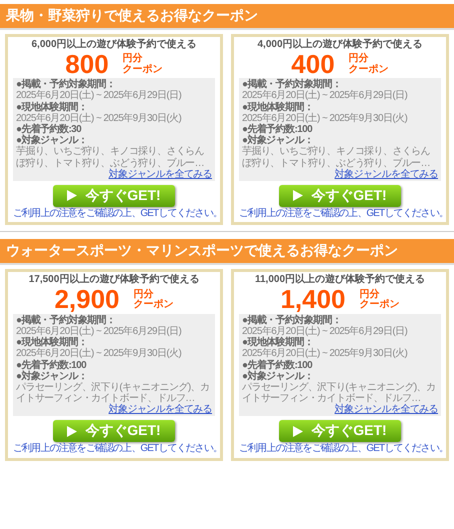 This screenshot has width=454, height=529. I want to click on section-header: ウォータースポーツ・マリンスポーツで使えるお得なクーポン, so click(227, 252).